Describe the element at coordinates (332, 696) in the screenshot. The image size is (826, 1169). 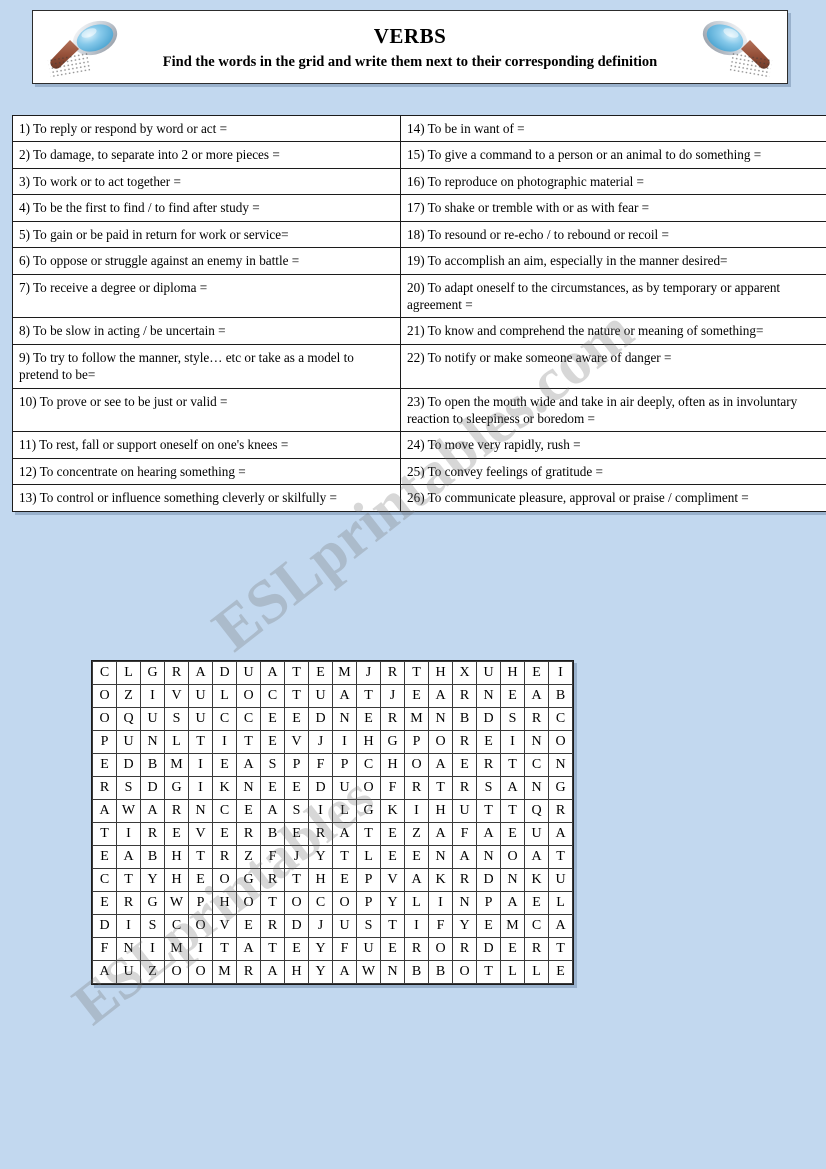
I see `wordsearch-row: OZIVULOCTUATJEARNEAB` at that location.